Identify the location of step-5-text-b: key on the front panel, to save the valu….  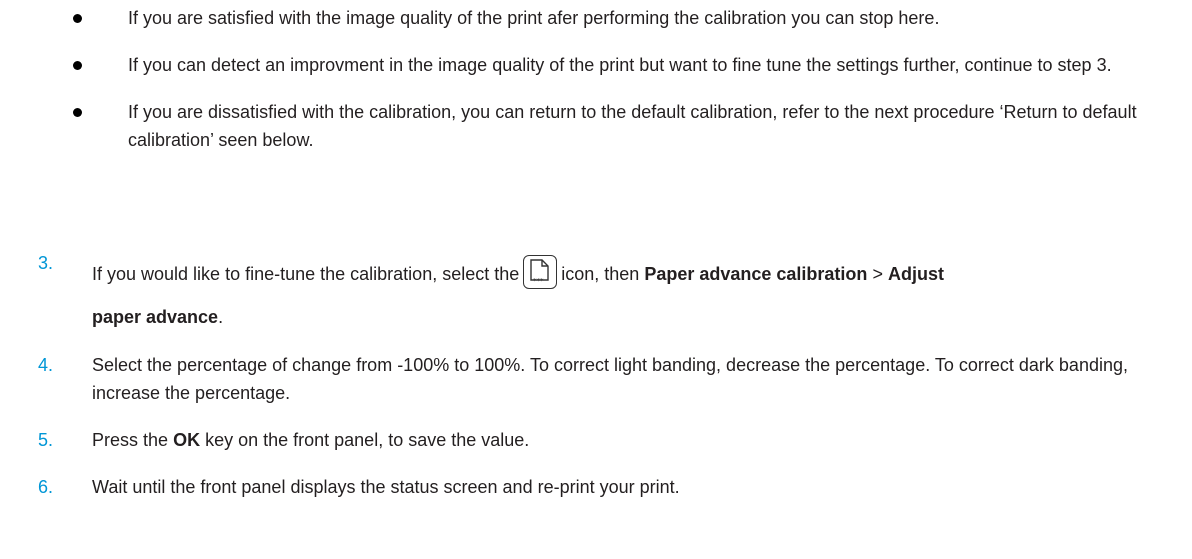
(367, 440).